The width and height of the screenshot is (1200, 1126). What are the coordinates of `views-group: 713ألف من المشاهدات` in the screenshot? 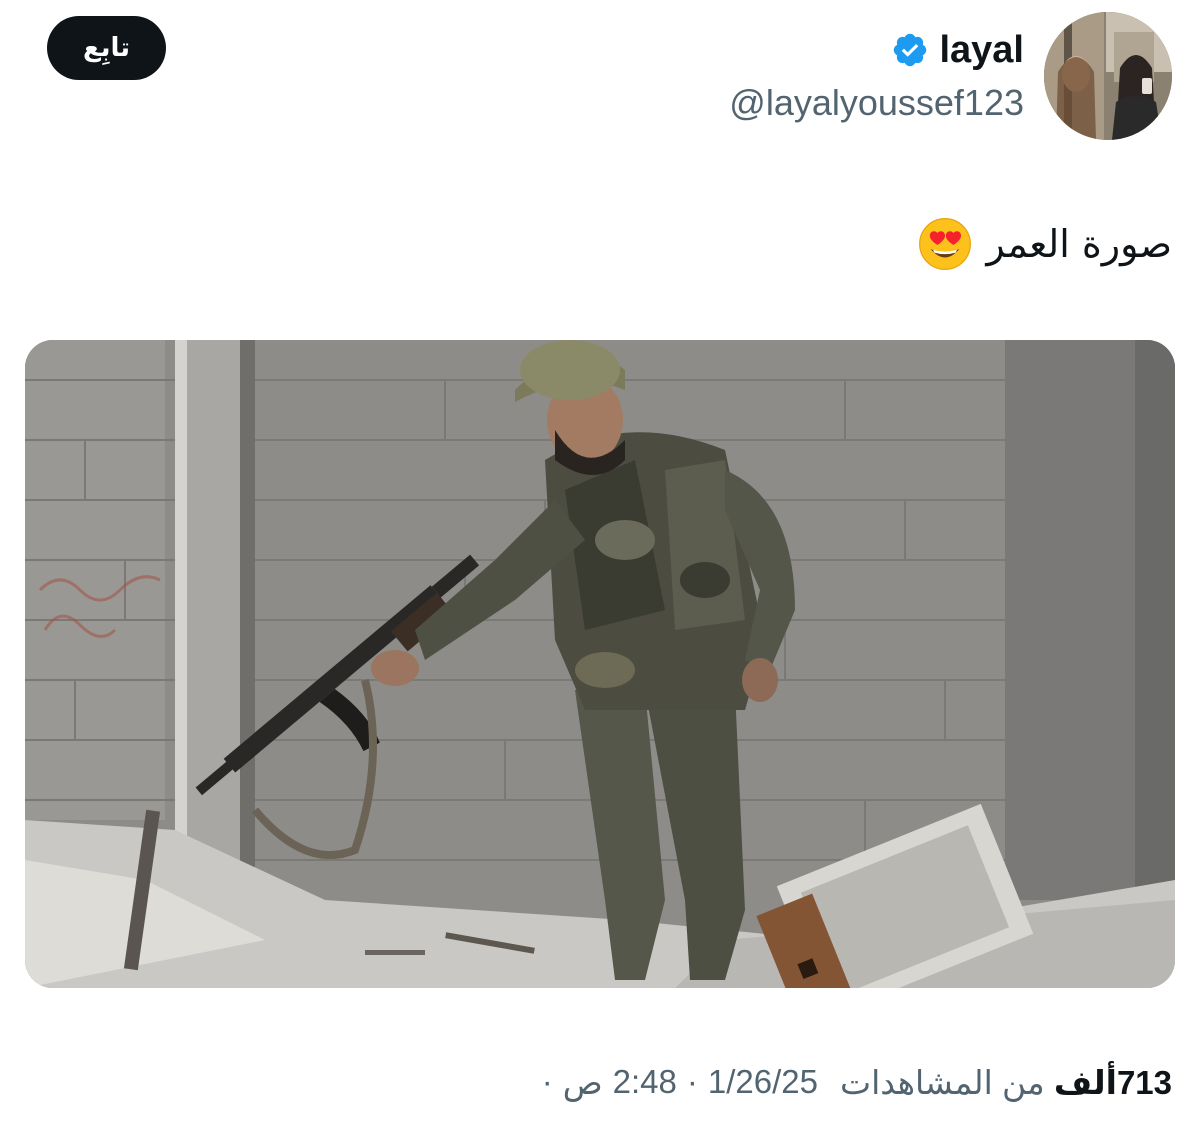 It's located at (1006, 1082).